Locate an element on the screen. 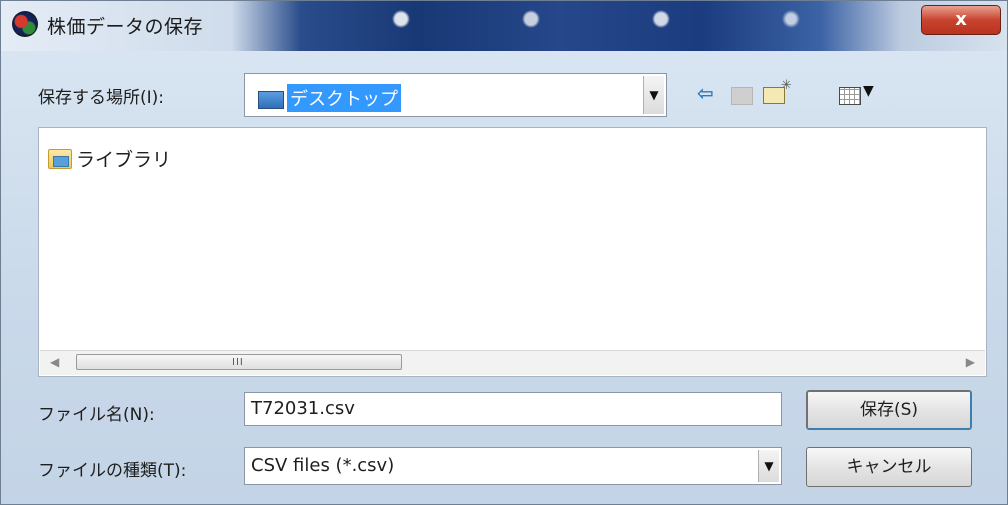  list-item: ライブラリ is located at coordinates (109, 158).